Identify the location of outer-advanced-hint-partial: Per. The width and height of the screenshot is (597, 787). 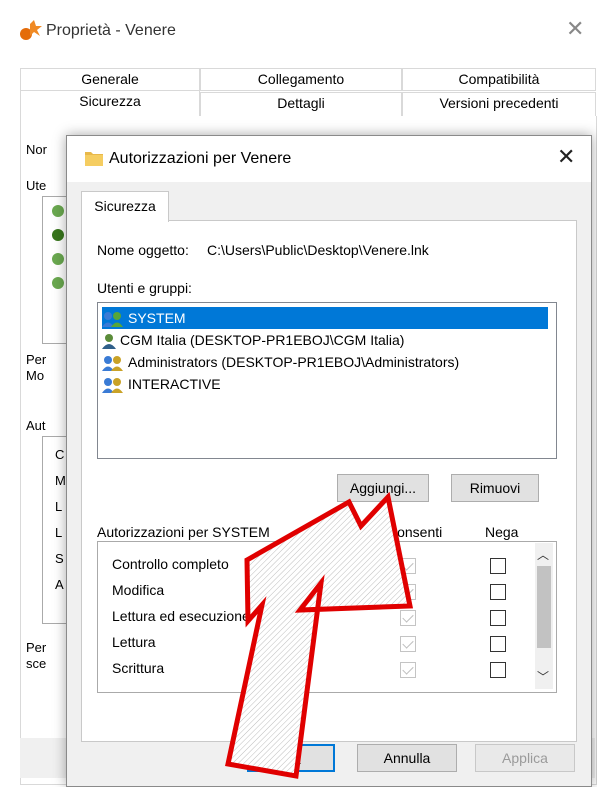
(36, 647).